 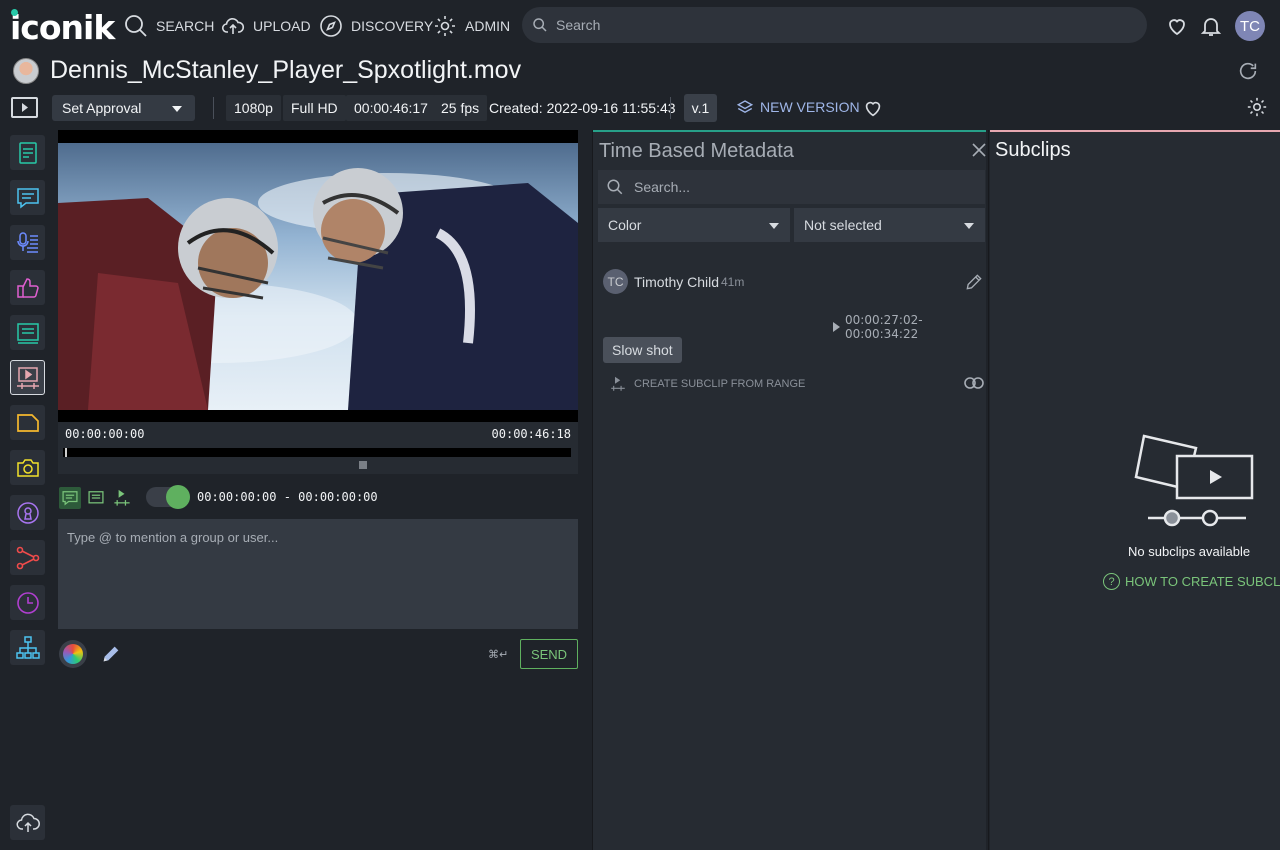 I want to click on color-picker-button, so click(x=73, y=654).